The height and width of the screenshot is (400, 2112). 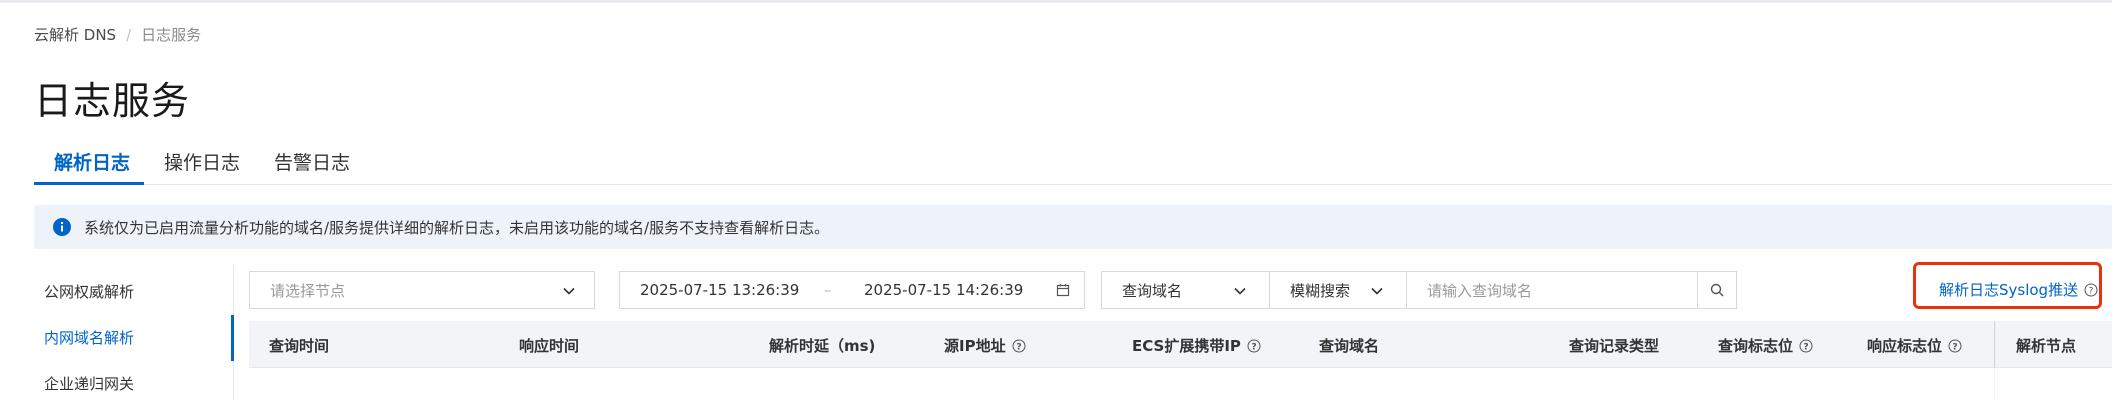 What do you see at coordinates (975, 346) in the screenshot?
I see `column-label: 源IP地址` at bounding box center [975, 346].